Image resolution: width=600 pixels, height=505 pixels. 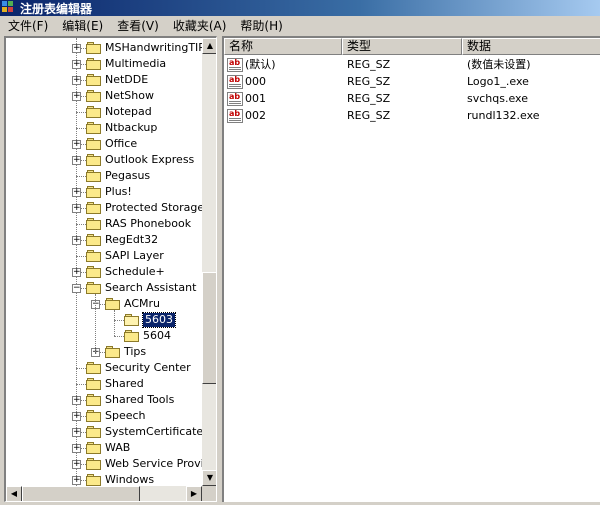 I want to click on tree-item-sapi-layer: SAPI Layer, so click(x=104, y=256).